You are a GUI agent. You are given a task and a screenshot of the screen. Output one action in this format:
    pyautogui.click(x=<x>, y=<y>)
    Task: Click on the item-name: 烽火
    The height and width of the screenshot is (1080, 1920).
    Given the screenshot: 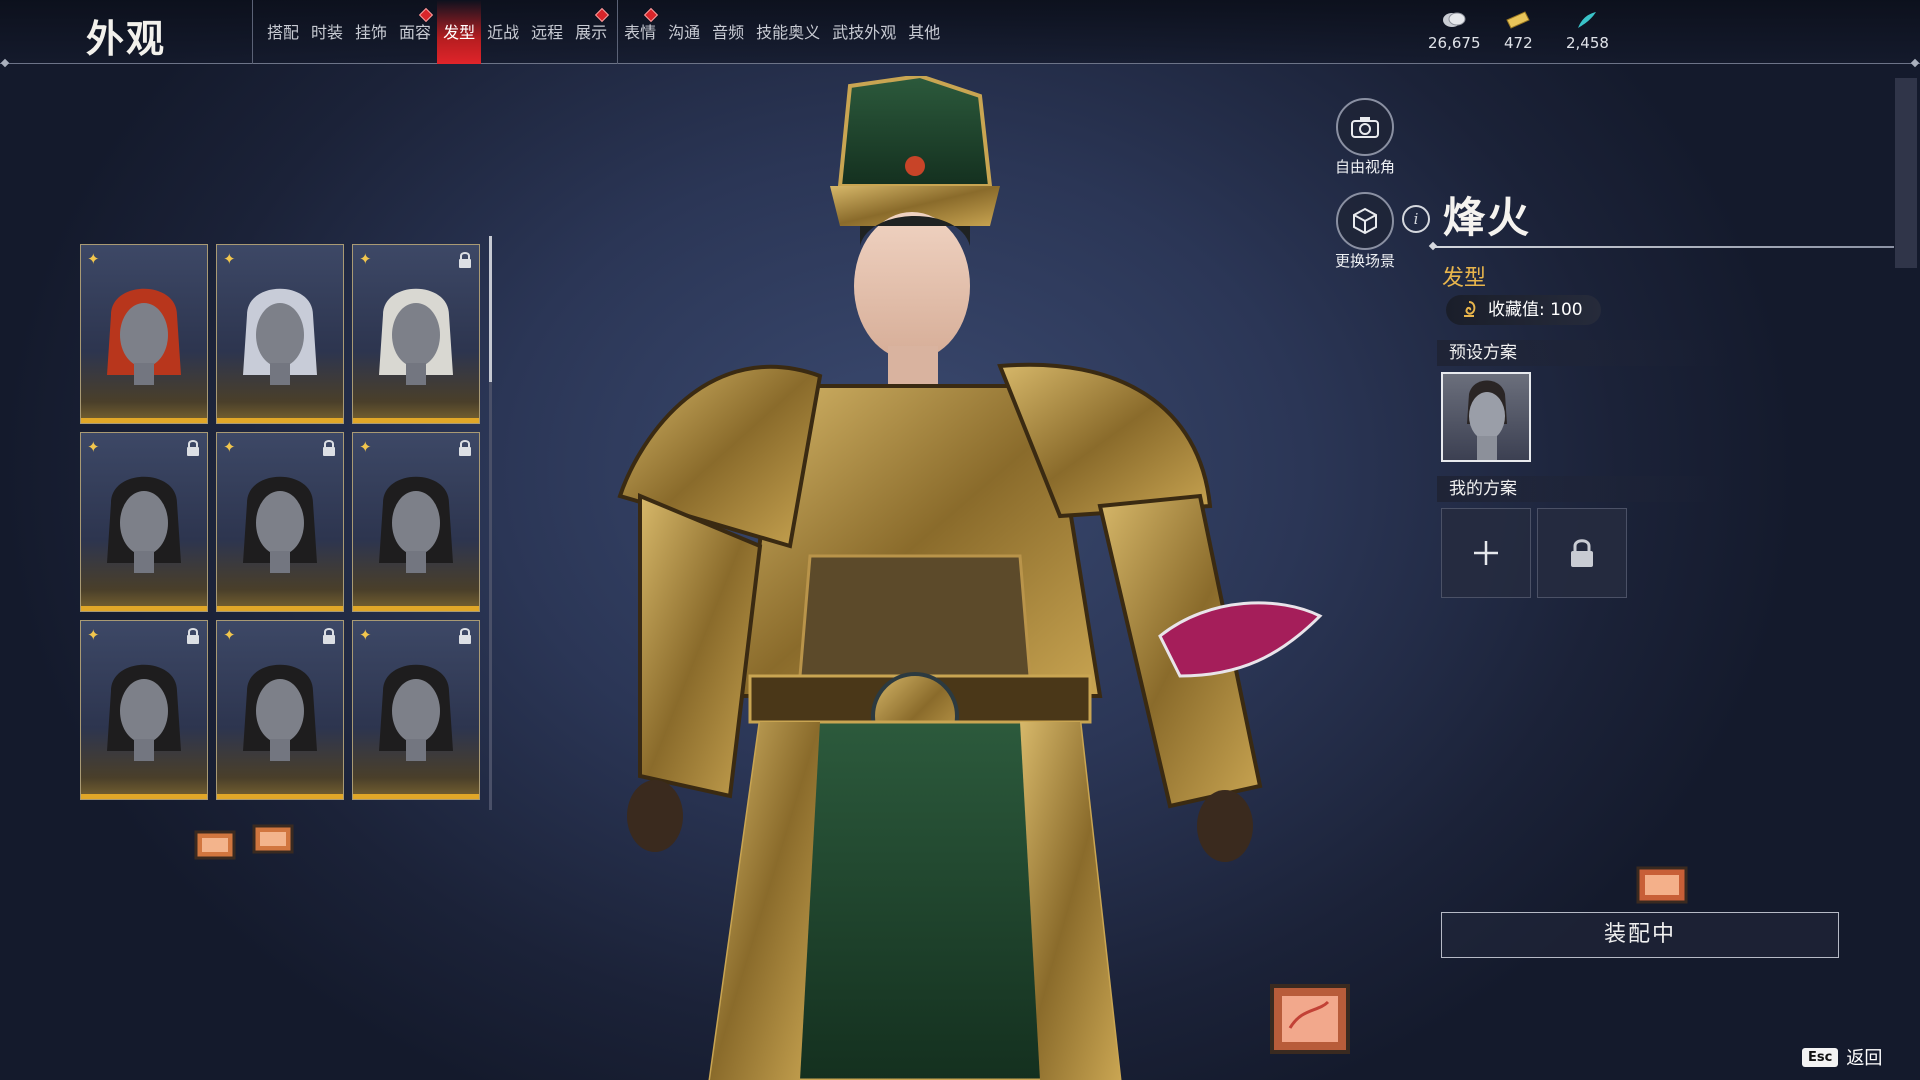 What is the action you would take?
    pyautogui.click(x=1487, y=217)
    